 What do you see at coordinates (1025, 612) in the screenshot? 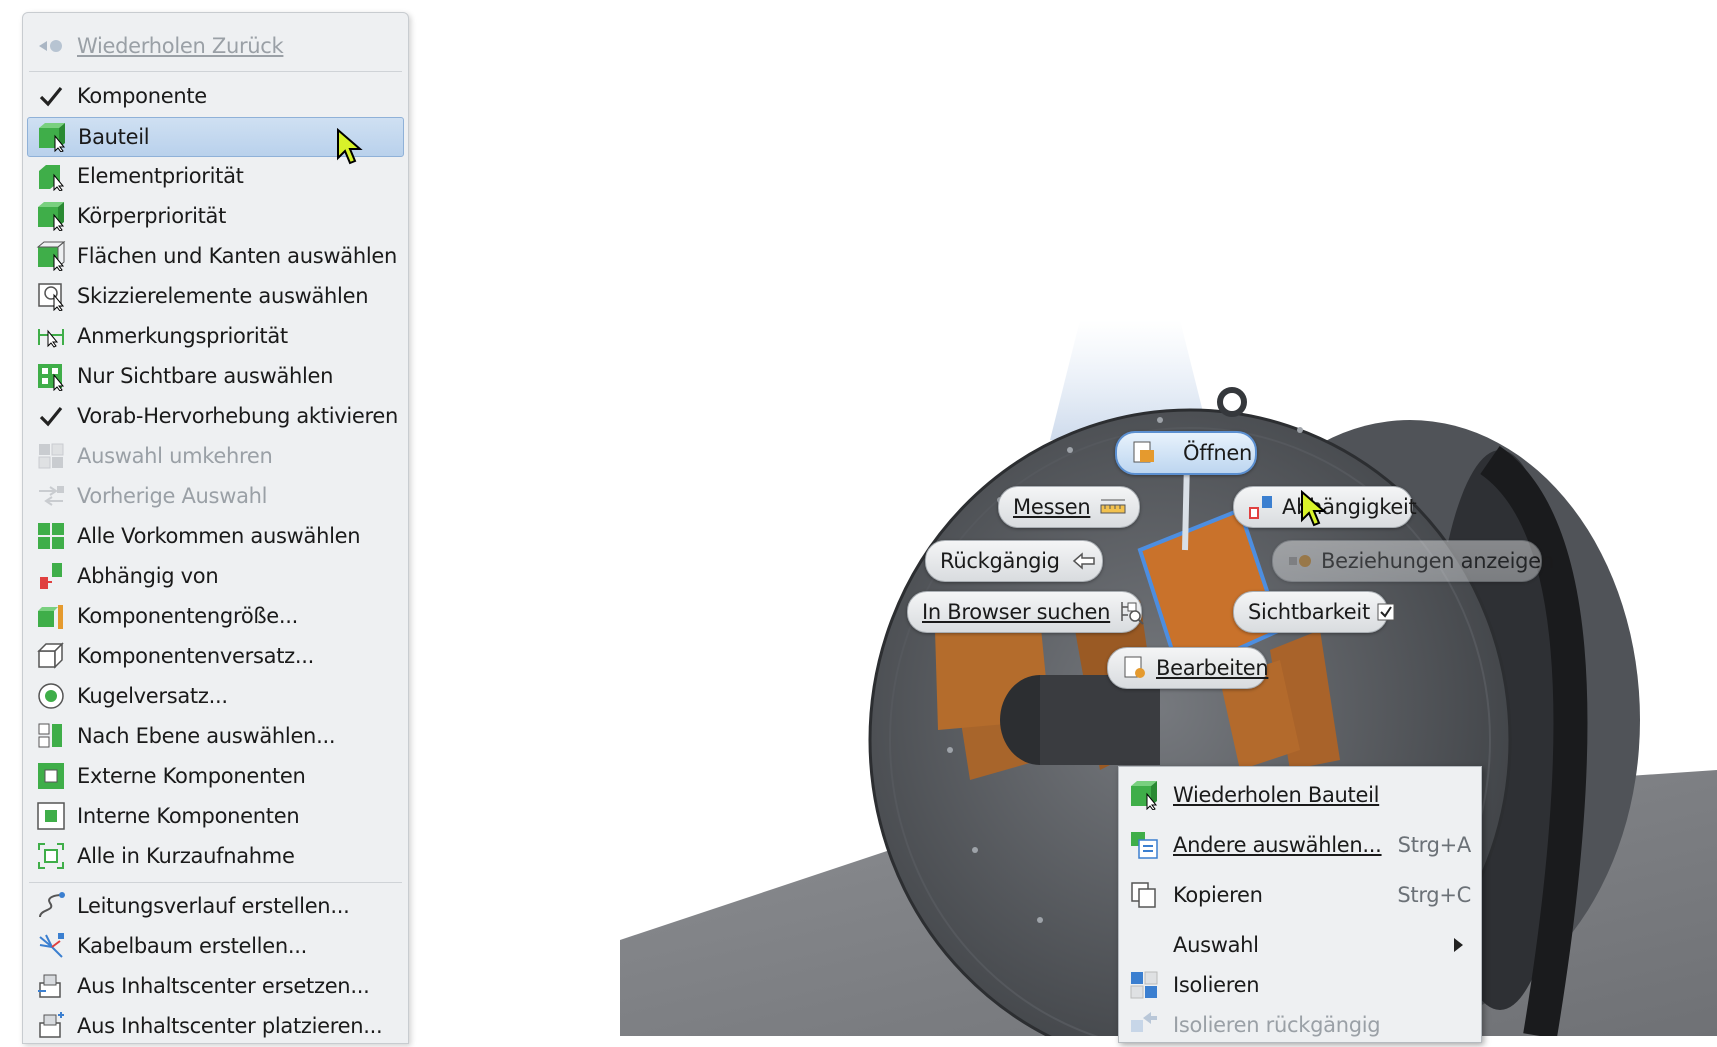
I see `marking-find-in-browser-button: In Browser suchen` at bounding box center [1025, 612].